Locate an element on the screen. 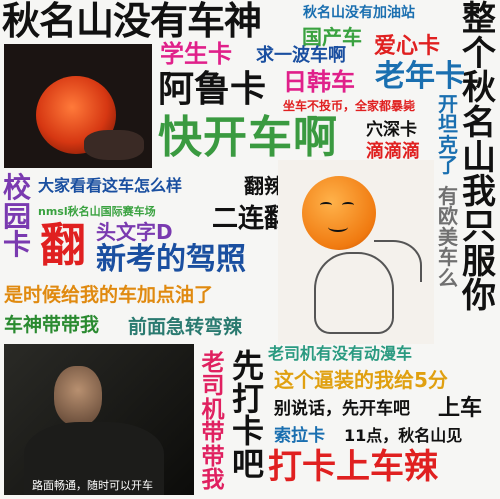 This screenshot has height=499, width=500. love-card-text: 爱心卡 is located at coordinates (407, 46).